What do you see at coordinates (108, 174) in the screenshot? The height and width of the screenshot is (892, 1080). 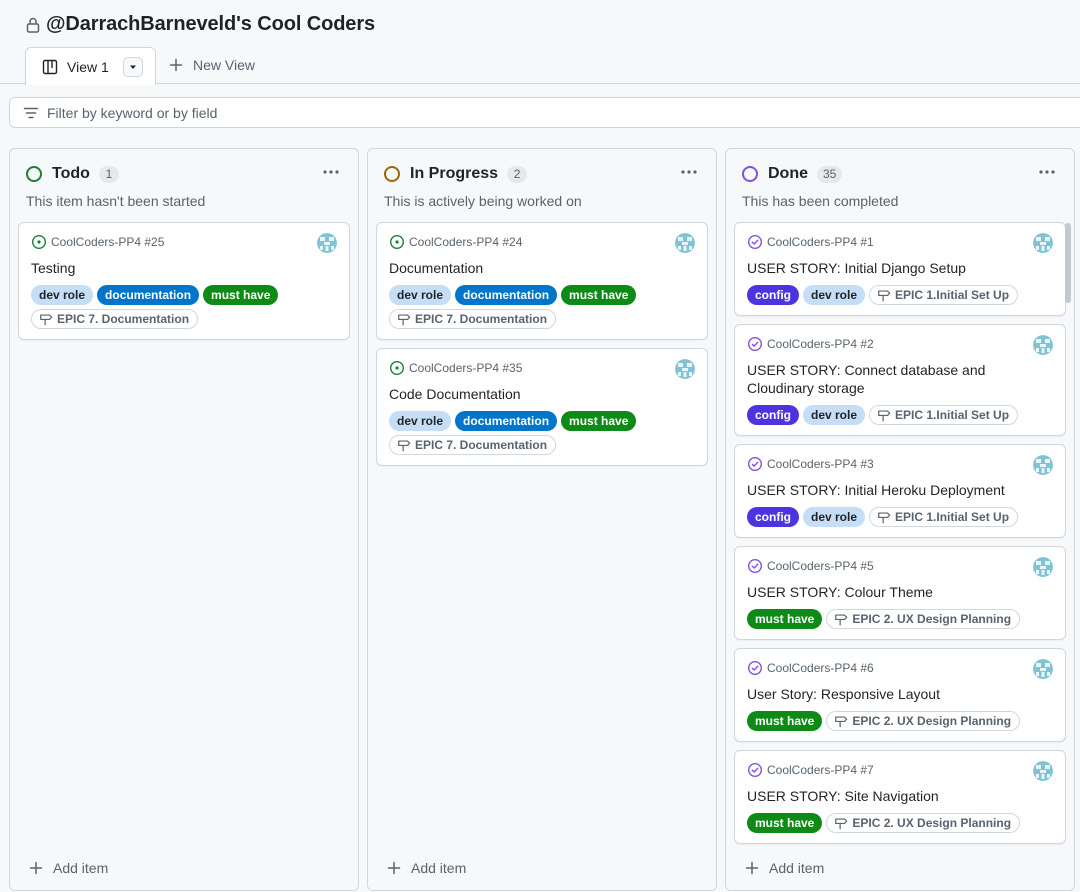 I see `column-item-count: 1` at bounding box center [108, 174].